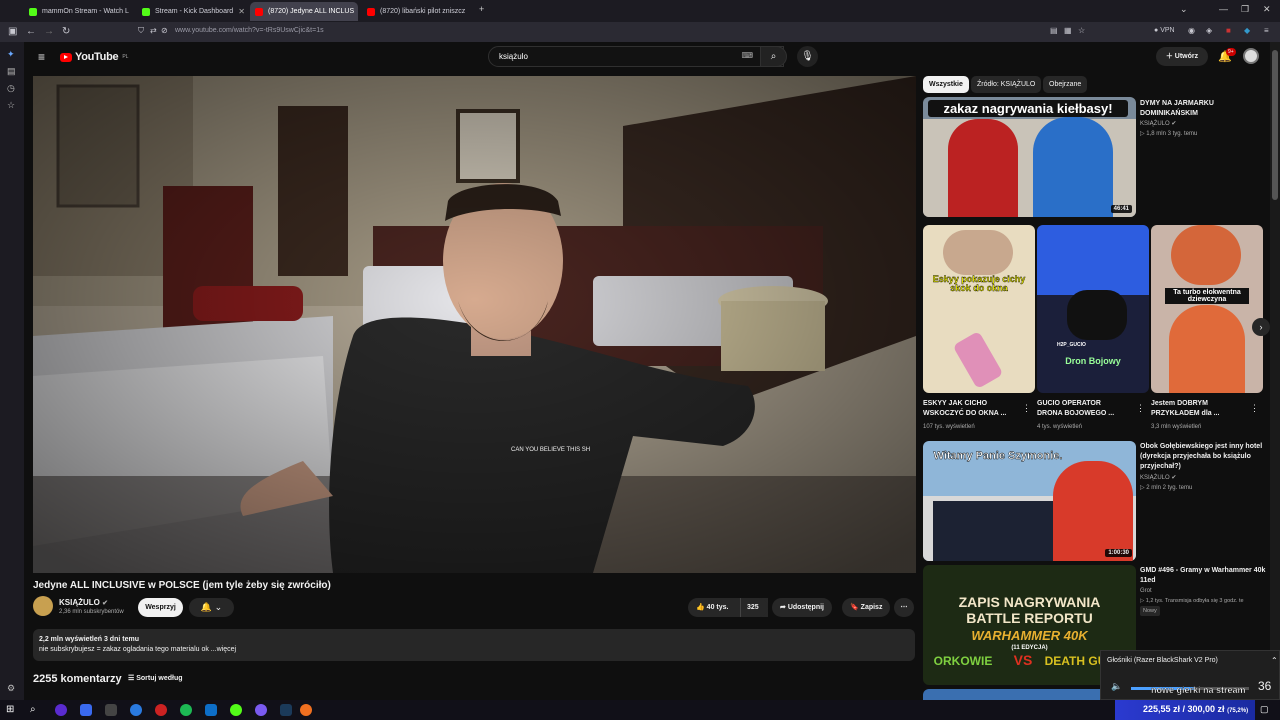  Describe the element at coordinates (11, 71) in the screenshot. I see `history-icon: ▤` at that location.